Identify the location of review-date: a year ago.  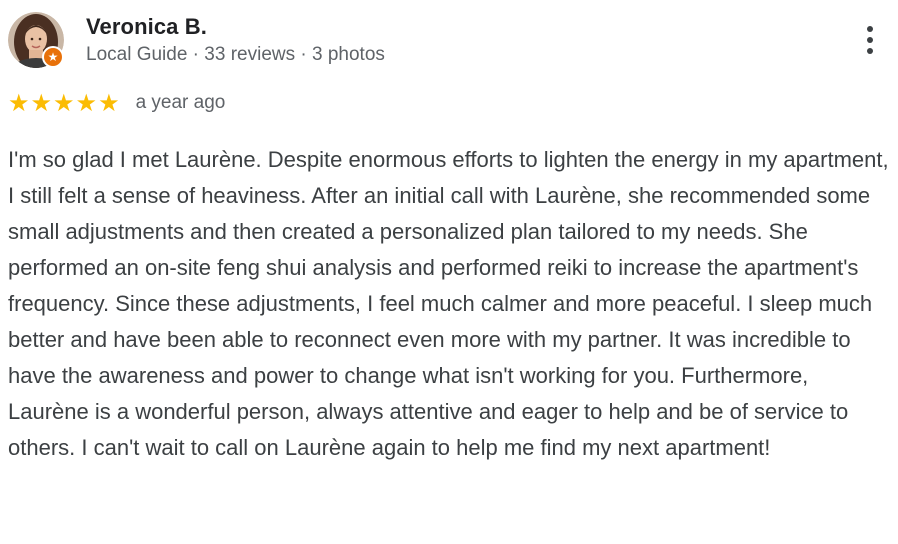
(180, 102).